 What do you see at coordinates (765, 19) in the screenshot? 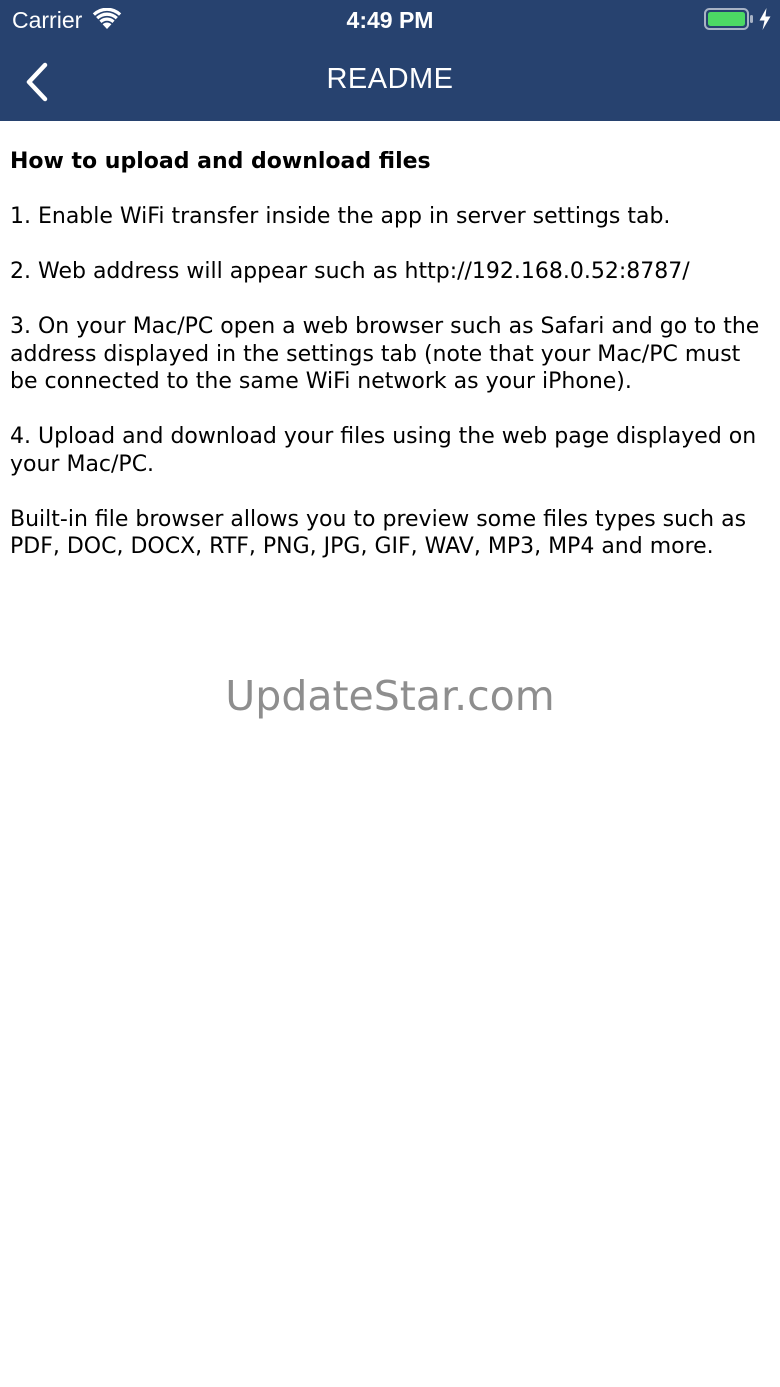
I see `charging-bolt-icon` at bounding box center [765, 19].